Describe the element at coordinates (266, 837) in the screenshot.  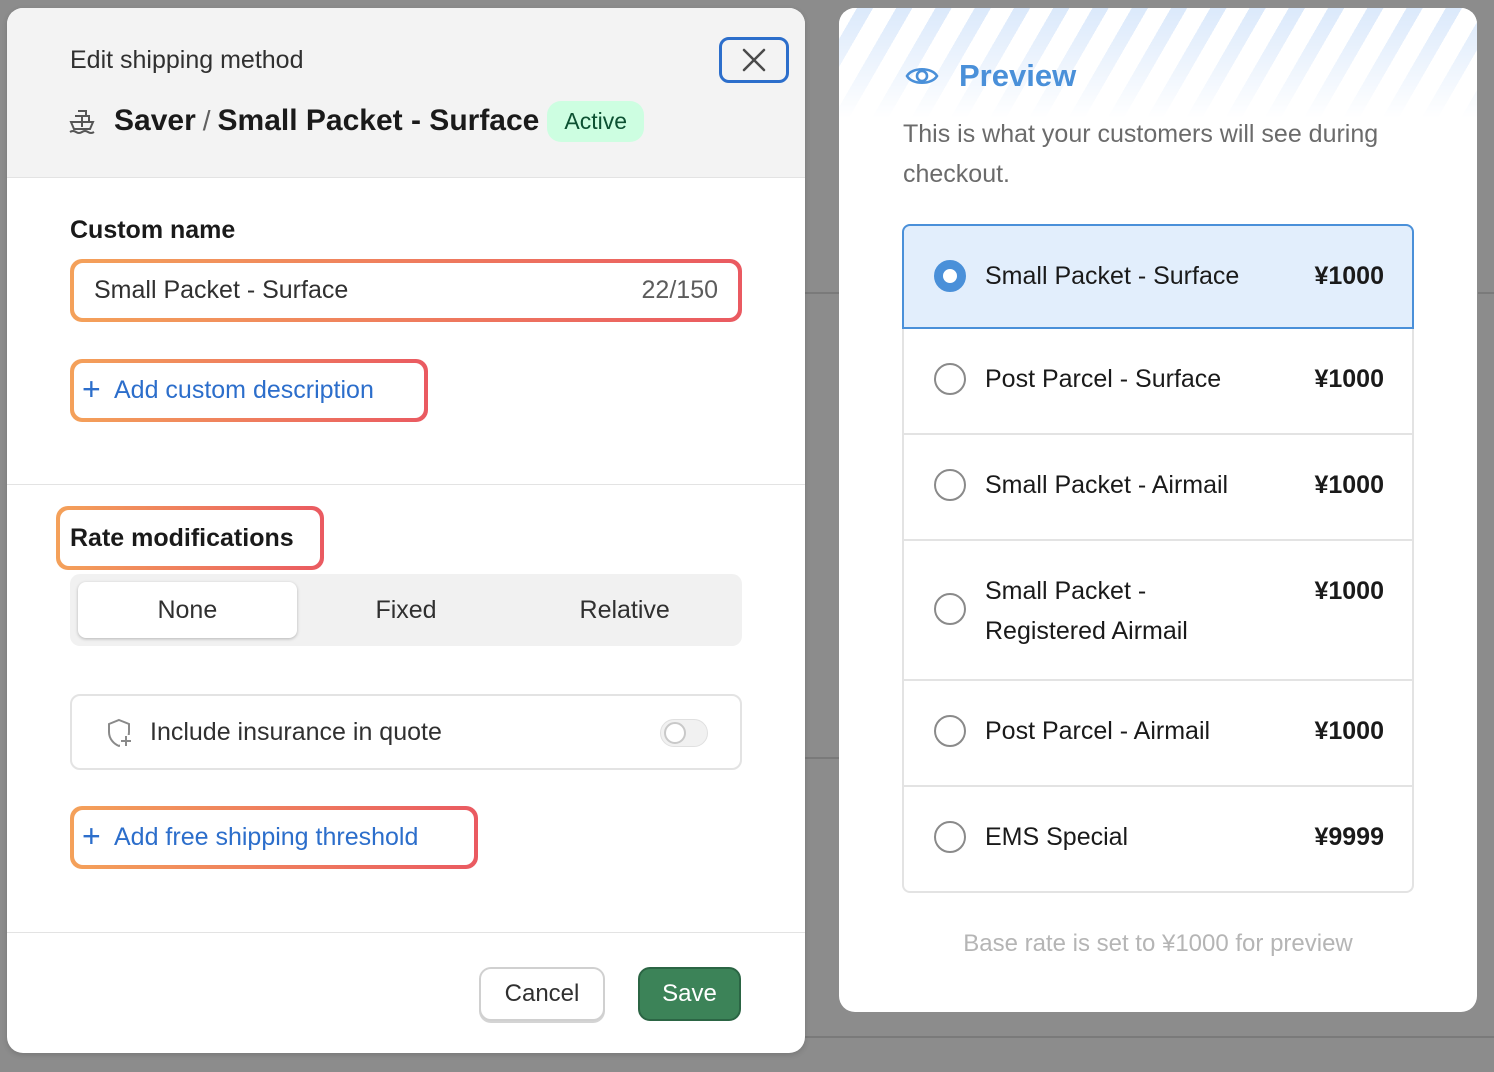
I see `add-free-shipping-threshold-label: Add free shipping threshold` at that location.